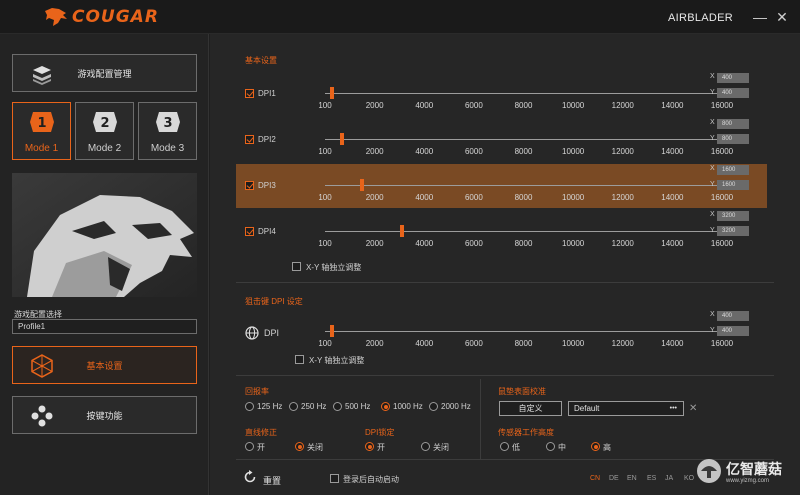  Describe the element at coordinates (267, 231) in the screenshot. I see `dpi-label: DPI4` at that location.